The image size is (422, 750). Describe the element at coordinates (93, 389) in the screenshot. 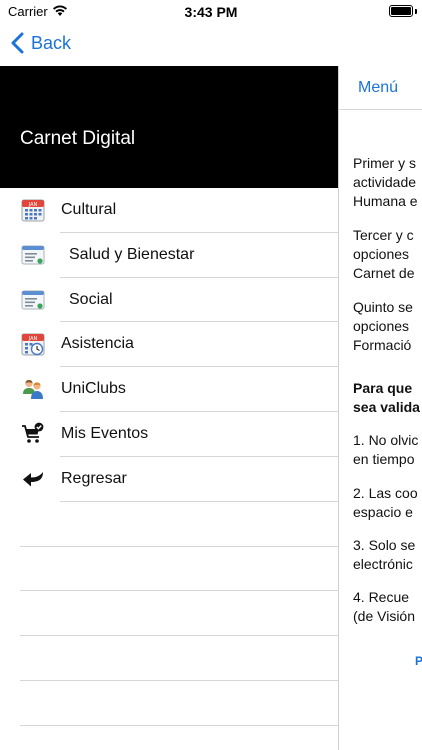

I see `menu-item-label: UniClubs` at that location.